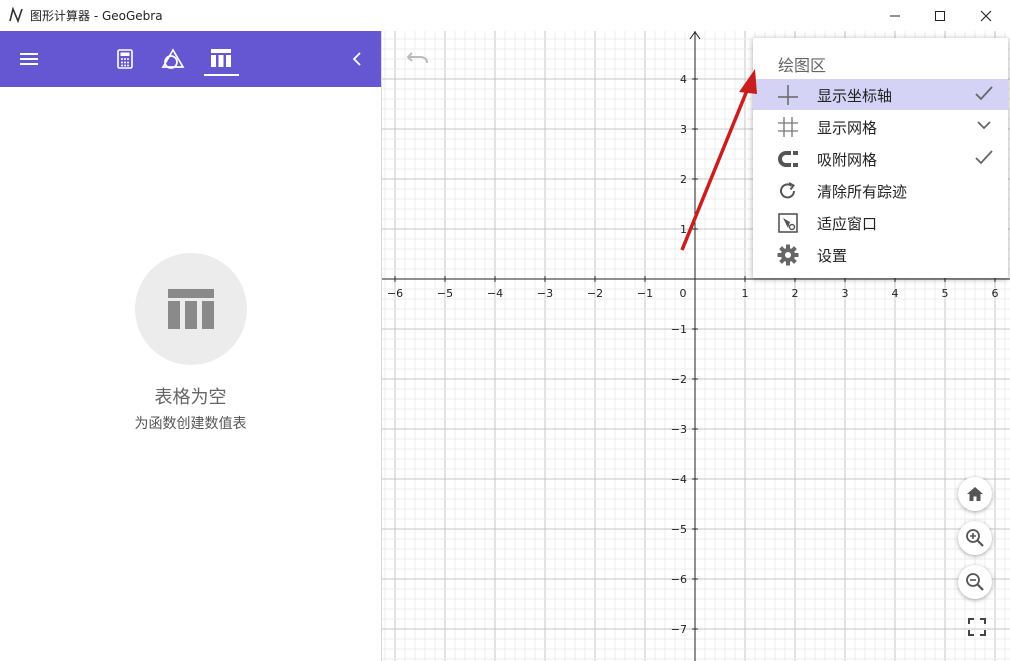 This screenshot has height=661, width=1010. Describe the element at coordinates (679, 429) in the screenshot. I see `y-tick-label: −3` at that location.